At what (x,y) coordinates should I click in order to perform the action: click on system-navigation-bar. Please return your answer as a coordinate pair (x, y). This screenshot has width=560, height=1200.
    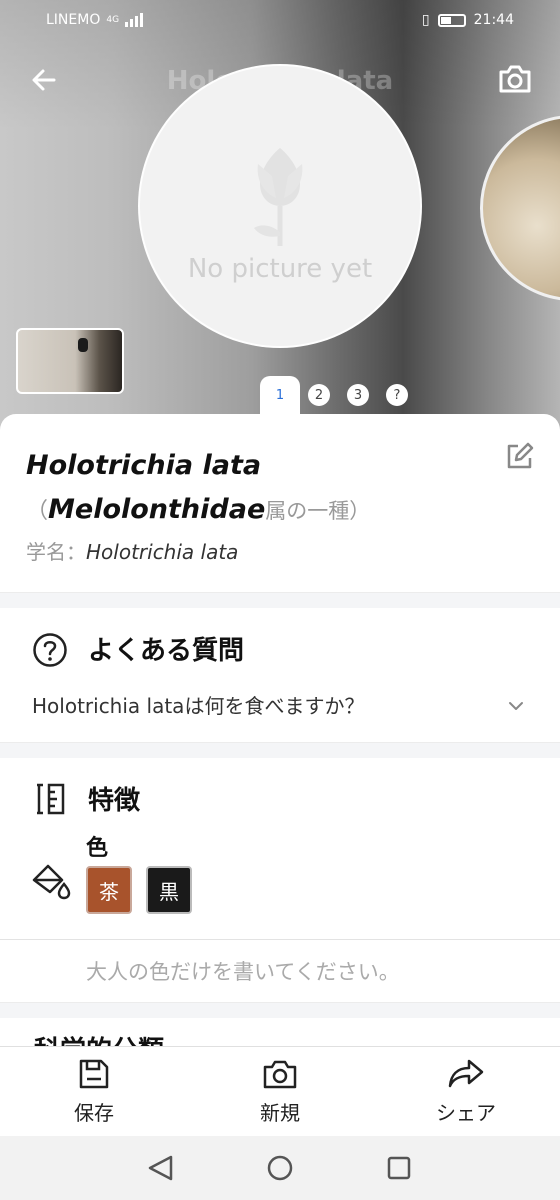
    Looking at the image, I should click on (280, 1168).